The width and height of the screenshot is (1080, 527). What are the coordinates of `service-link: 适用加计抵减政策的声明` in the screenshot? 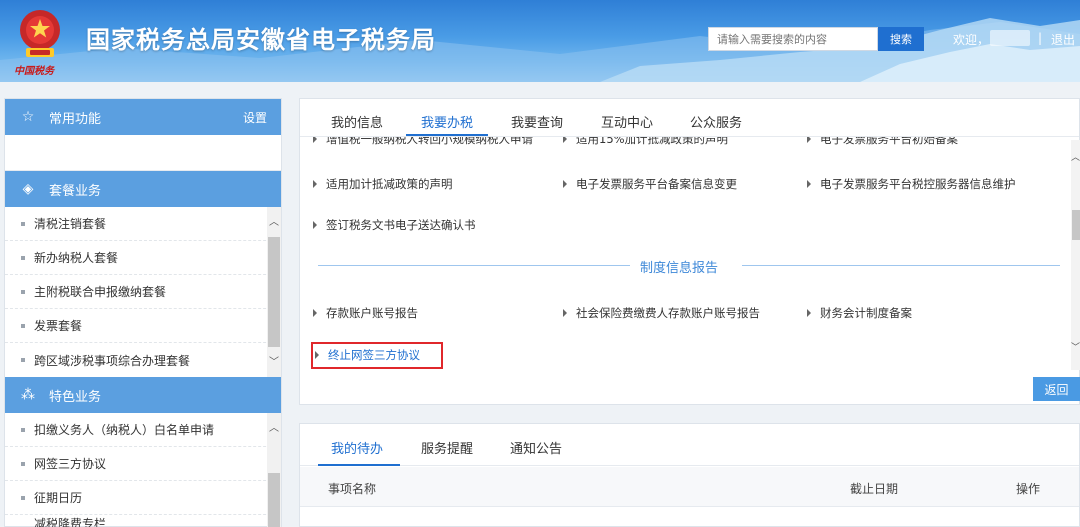 It's located at (383, 184).